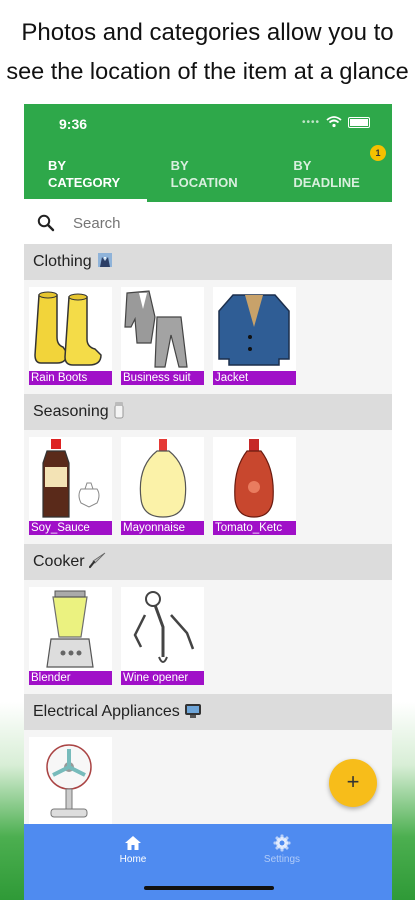 This screenshot has width=415, height=900. I want to click on nav-item-home: Home, so click(133, 849).